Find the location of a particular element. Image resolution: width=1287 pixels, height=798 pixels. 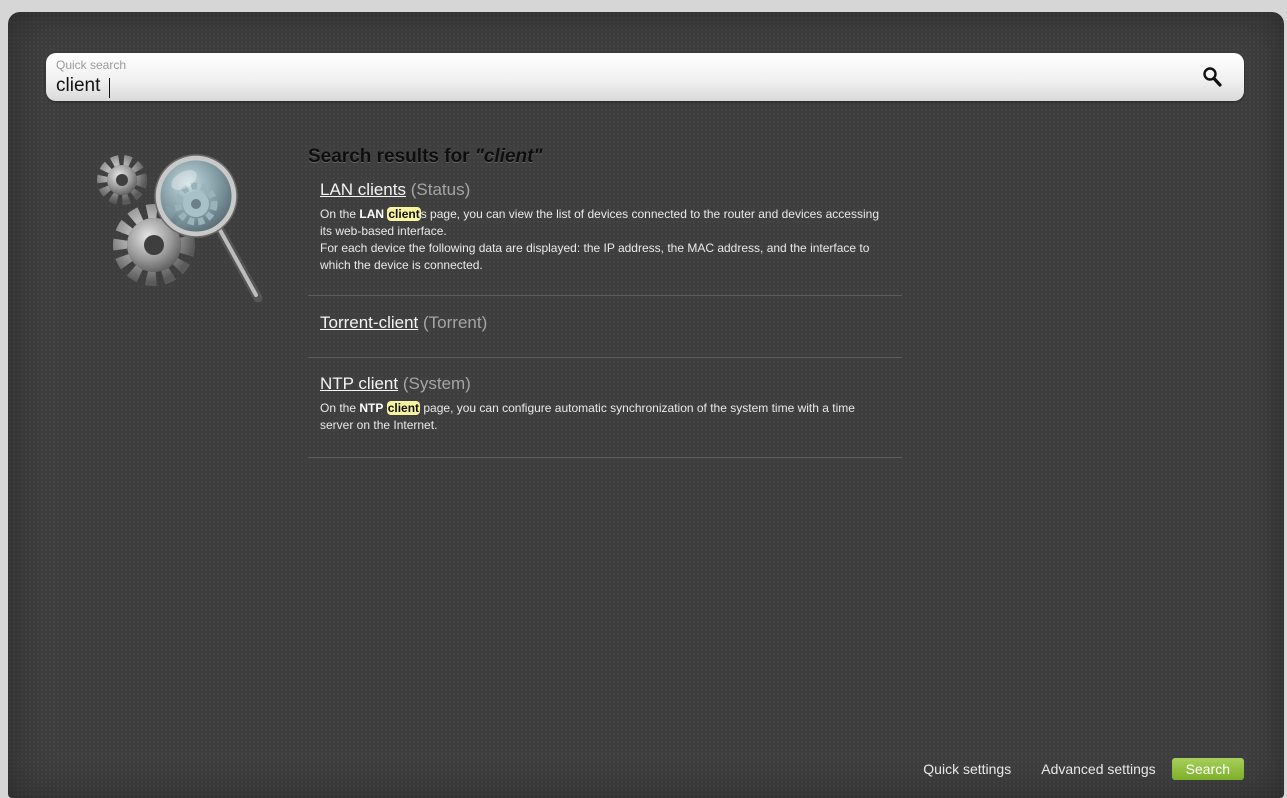

footer-nav: Quick settings Advanced settings Search is located at coordinates (1068, 769).